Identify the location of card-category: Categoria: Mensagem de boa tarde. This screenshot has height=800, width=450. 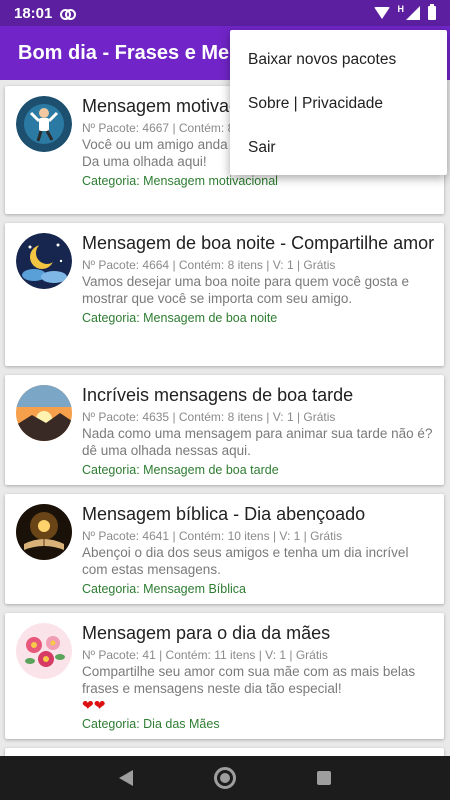
(180, 470).